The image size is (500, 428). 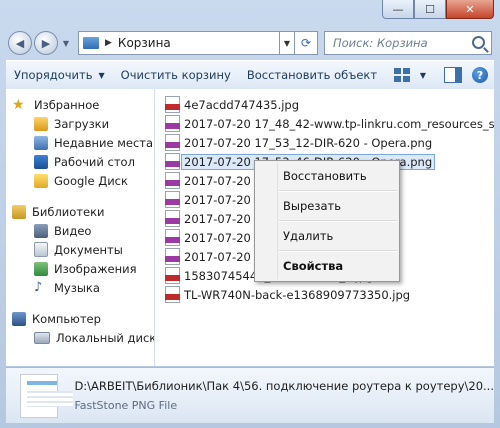 I want to click on google-drive-folder-icon, so click(x=41, y=180).